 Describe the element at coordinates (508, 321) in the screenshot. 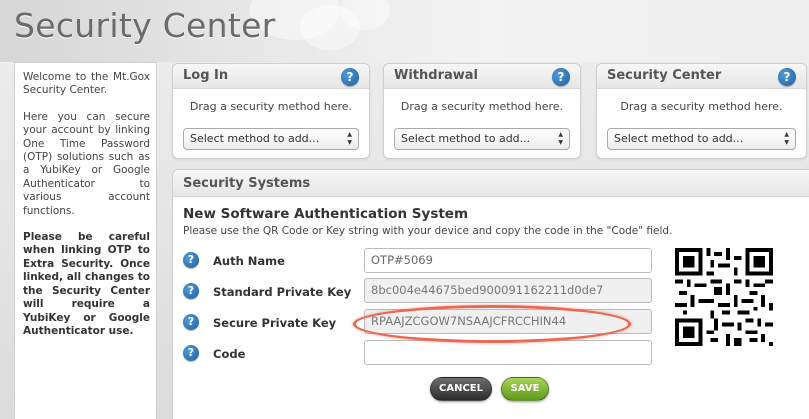

I see `secure-private-key-field: RPAAJZCGOW7NSAAJCFRCCHIN44` at that location.